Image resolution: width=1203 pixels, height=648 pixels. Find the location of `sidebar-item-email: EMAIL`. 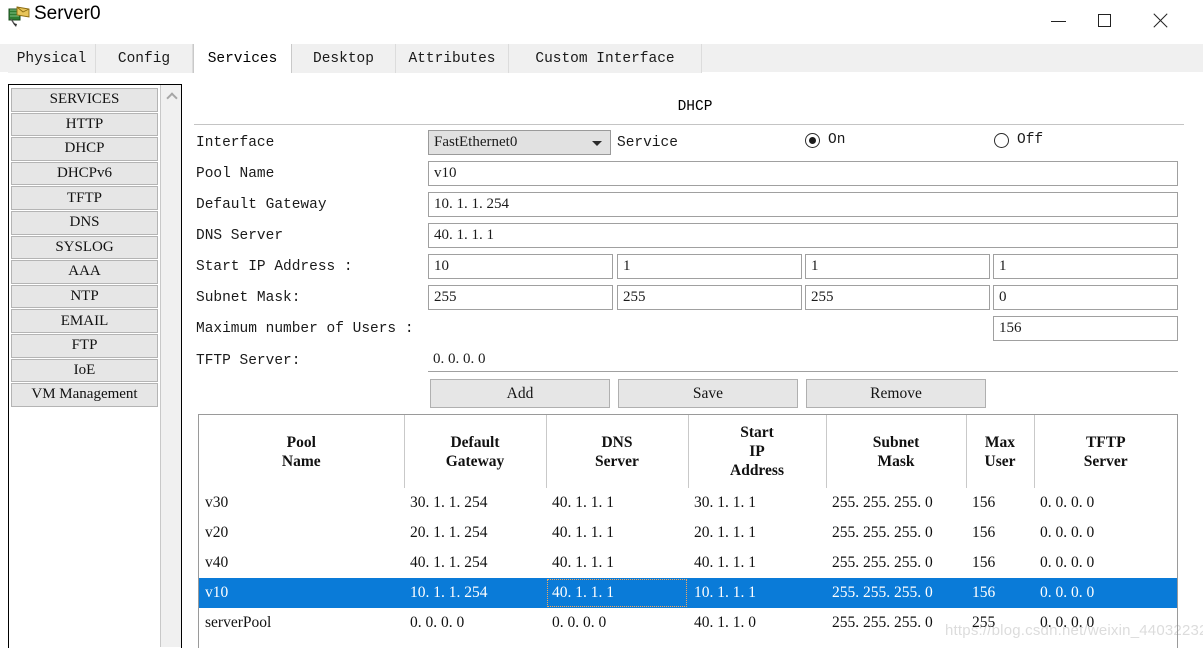

sidebar-item-email: EMAIL is located at coordinates (84, 321).